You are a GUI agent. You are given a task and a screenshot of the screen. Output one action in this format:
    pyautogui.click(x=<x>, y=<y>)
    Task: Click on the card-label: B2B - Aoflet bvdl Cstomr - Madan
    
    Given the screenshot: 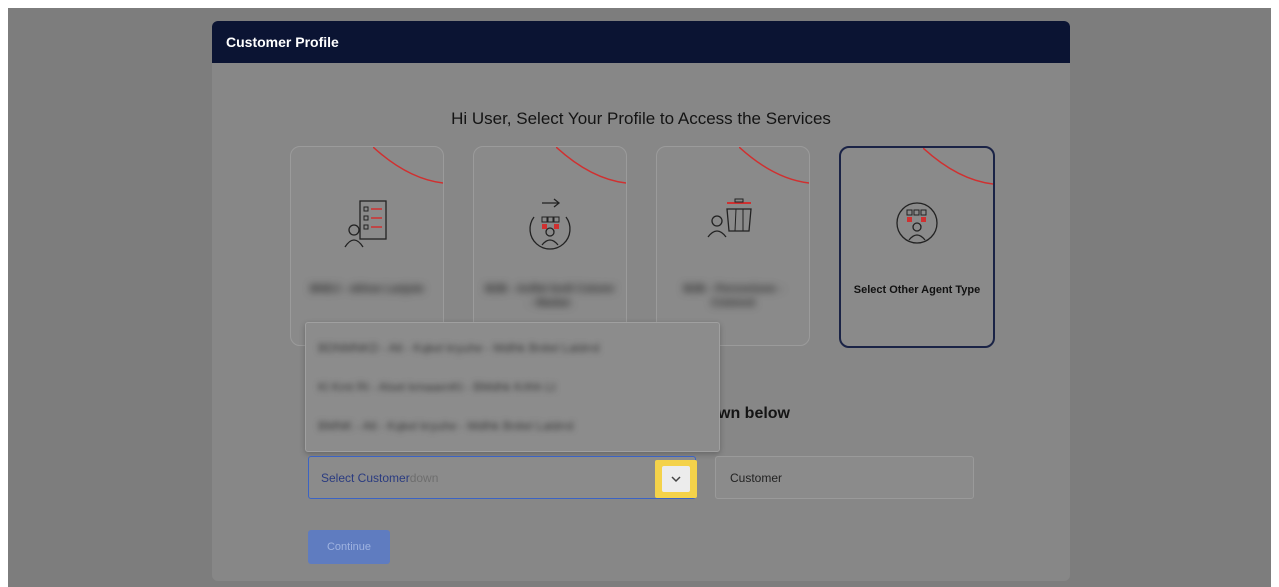 What is the action you would take?
    pyautogui.click(x=550, y=296)
    